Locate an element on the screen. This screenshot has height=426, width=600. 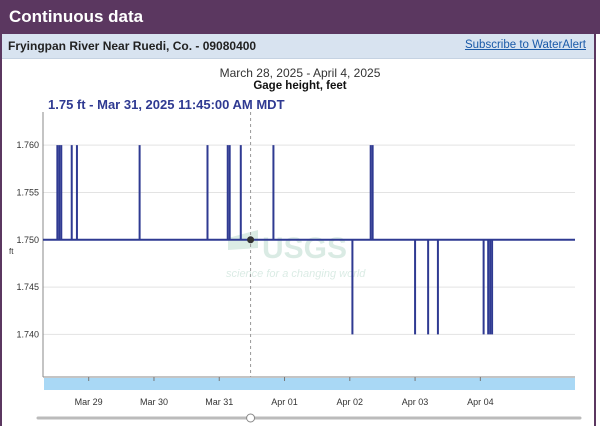
usgs-watermark: USGS science for a changing world is located at coordinates (296, 255).